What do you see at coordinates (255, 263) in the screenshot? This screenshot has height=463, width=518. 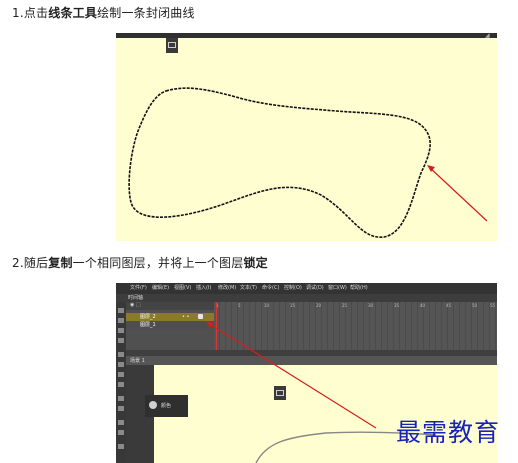 I see `lock-keyword: 锁定` at bounding box center [255, 263].